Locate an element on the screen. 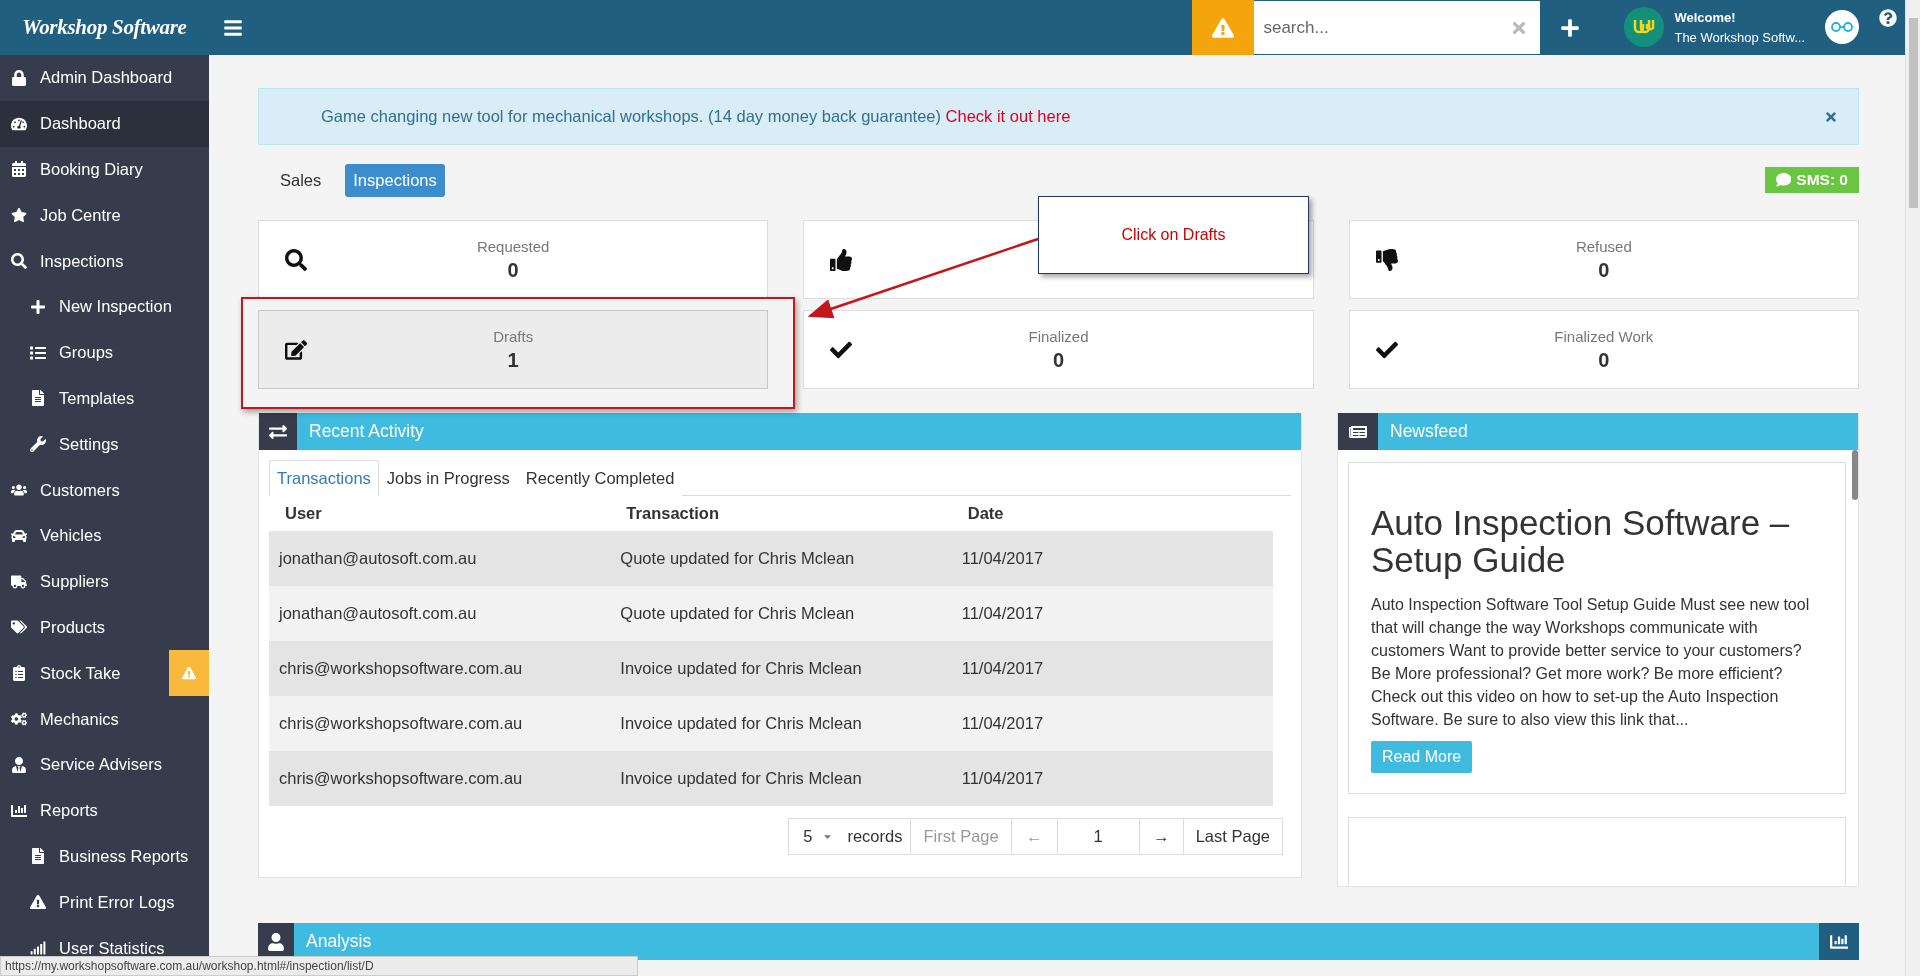  stat-label: Finalized is located at coordinates (1058, 336).